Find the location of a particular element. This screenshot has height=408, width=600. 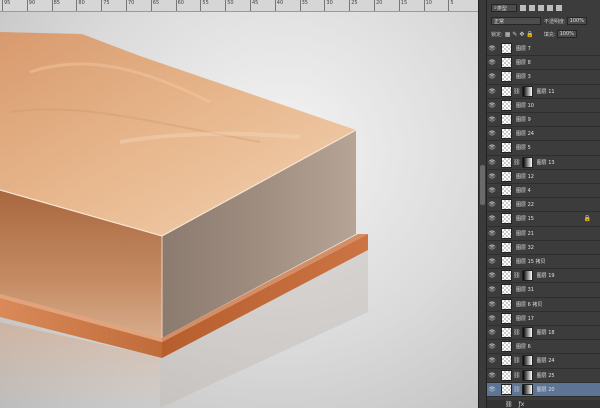

layer-row: 👁 图层 10 is located at coordinates (543, 106).